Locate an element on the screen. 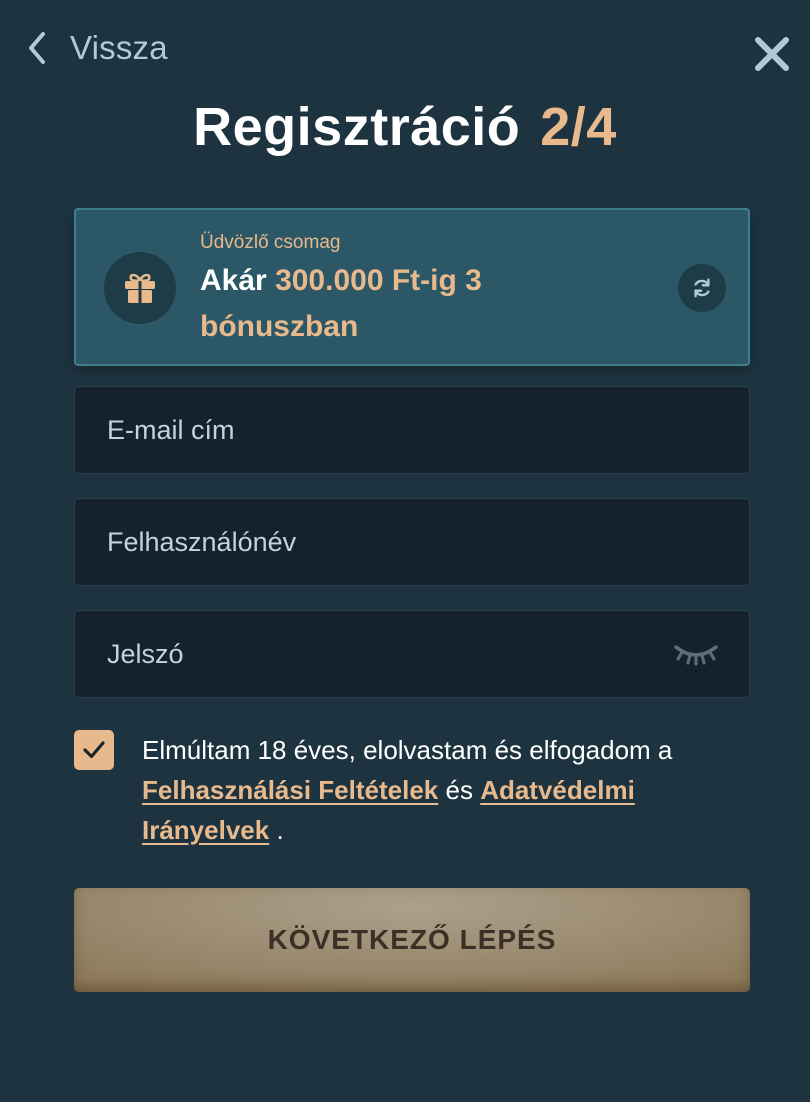 The height and width of the screenshot is (1102, 810). title-text: Regisztráció is located at coordinates (357, 127).